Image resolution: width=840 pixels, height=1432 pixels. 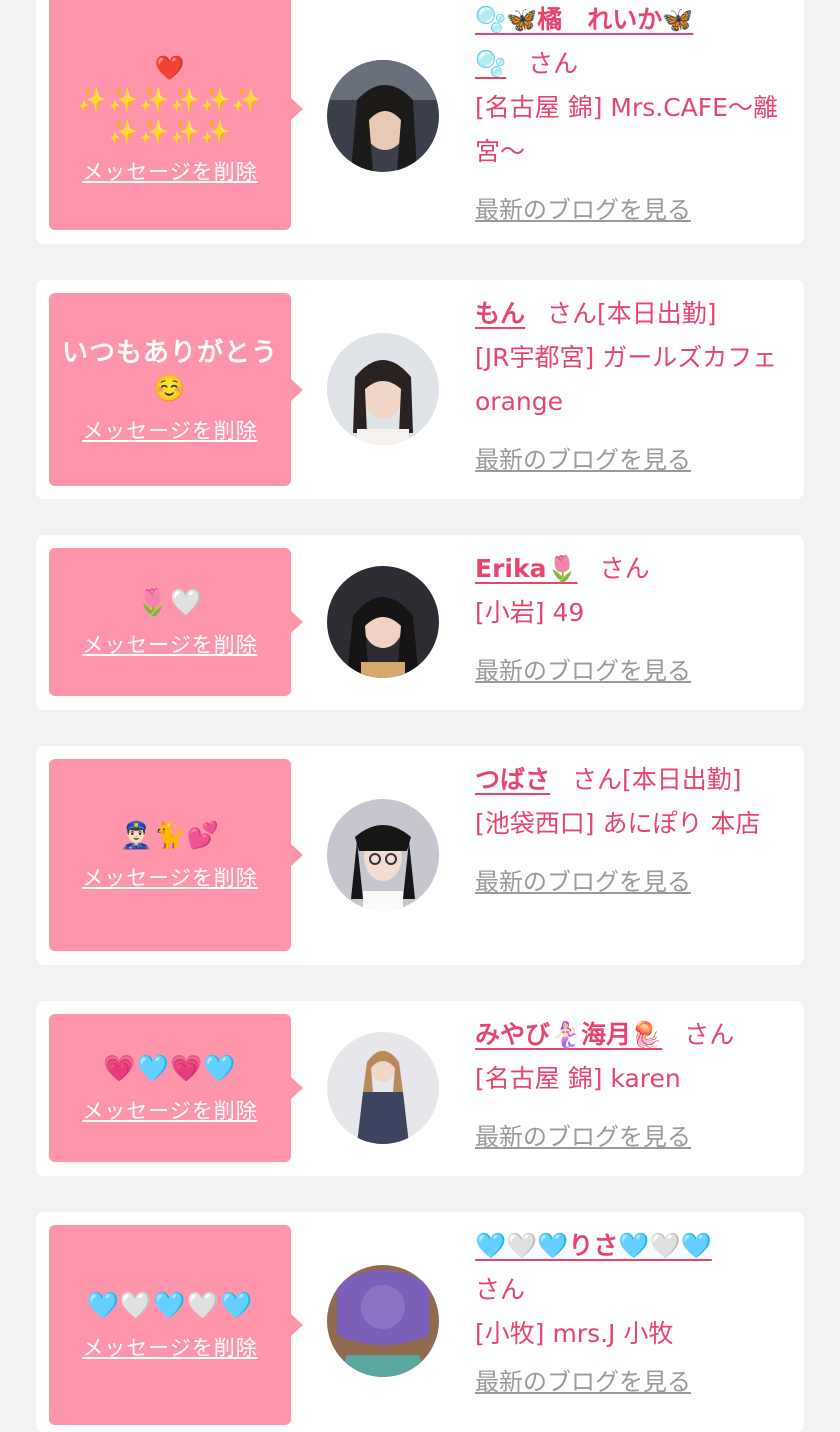 What do you see at coordinates (526, 568) in the screenshot?
I see `cast-name-link: Erika🌷` at bounding box center [526, 568].